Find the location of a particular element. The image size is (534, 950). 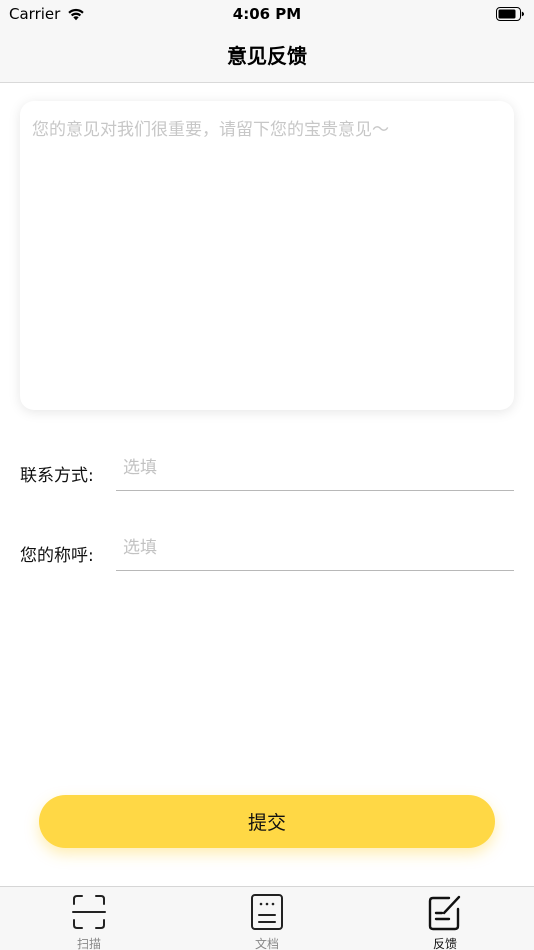

navigation-bar: 意见反馈 is located at coordinates (267, 55).